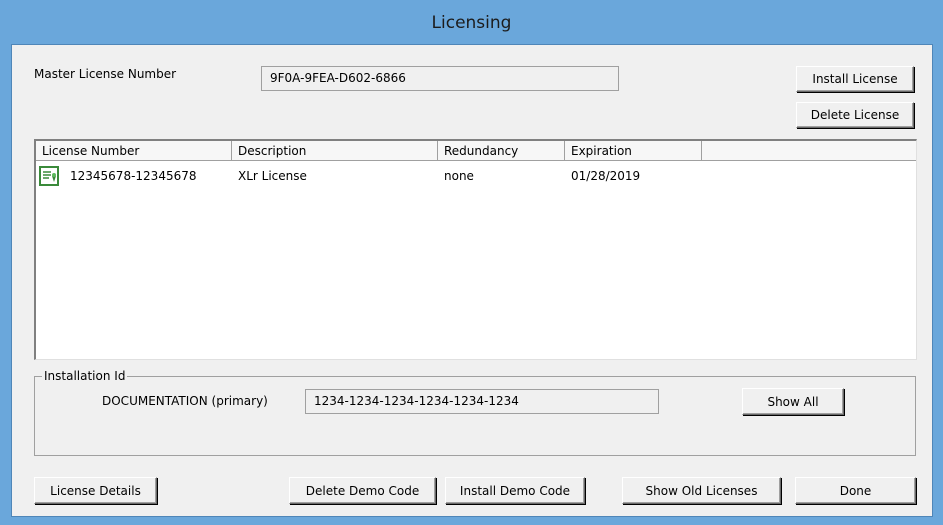  I want to click on delete-demo-code-button: Delete Demo Code, so click(362, 490).